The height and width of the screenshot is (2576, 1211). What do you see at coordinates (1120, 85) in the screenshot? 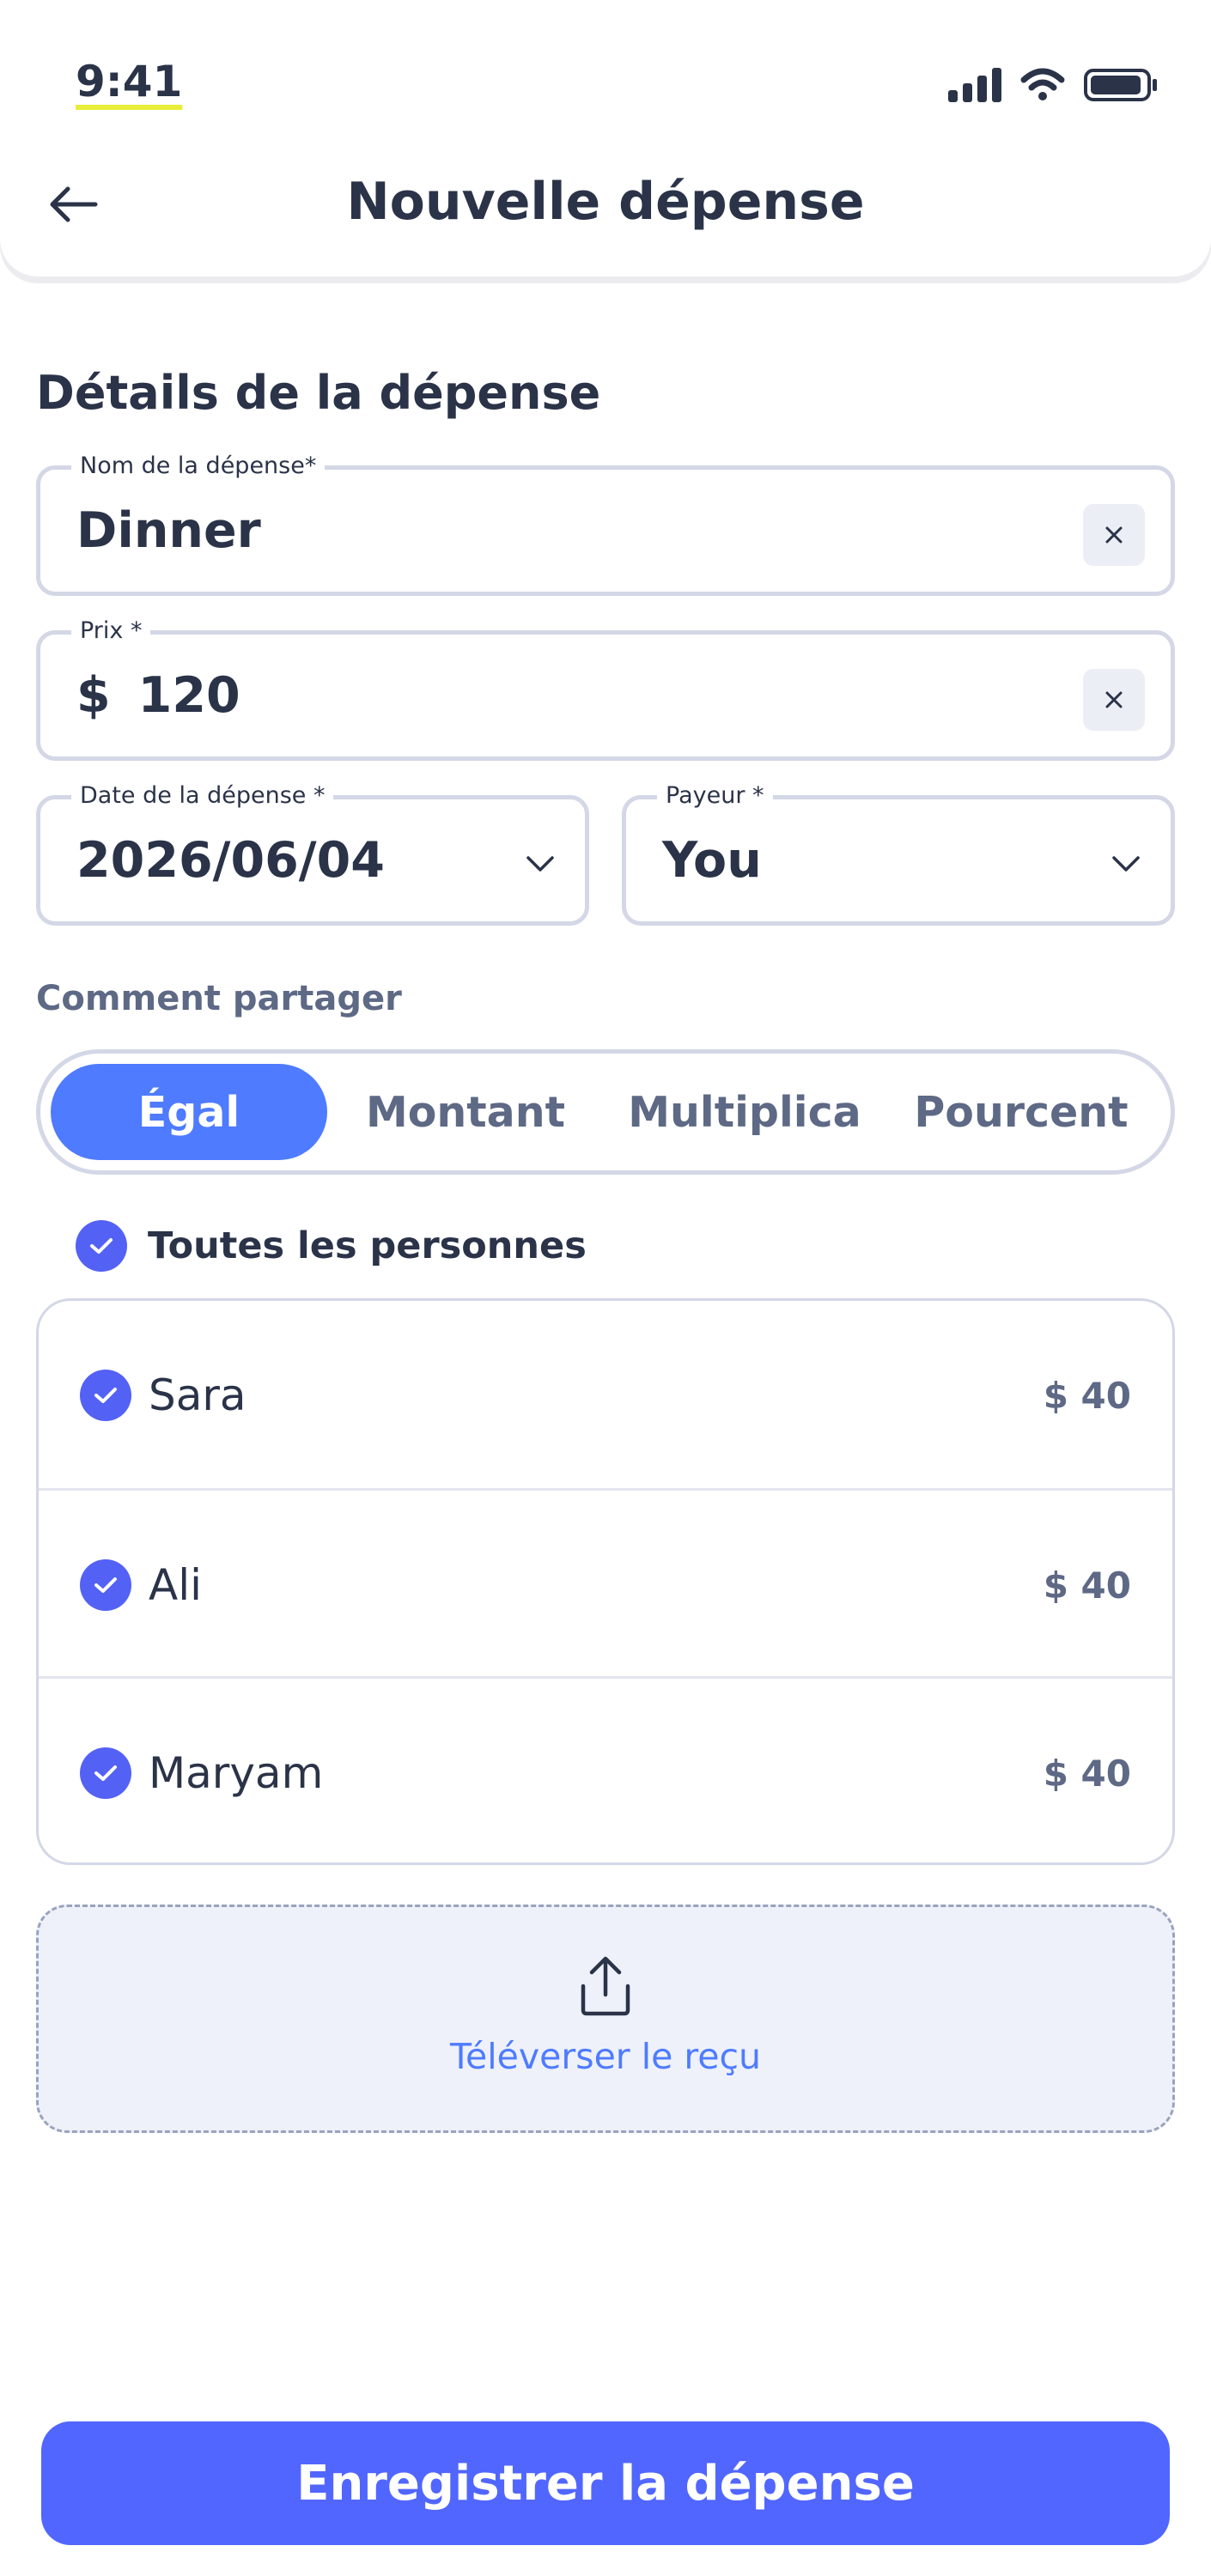
I see `battery-icon` at bounding box center [1120, 85].